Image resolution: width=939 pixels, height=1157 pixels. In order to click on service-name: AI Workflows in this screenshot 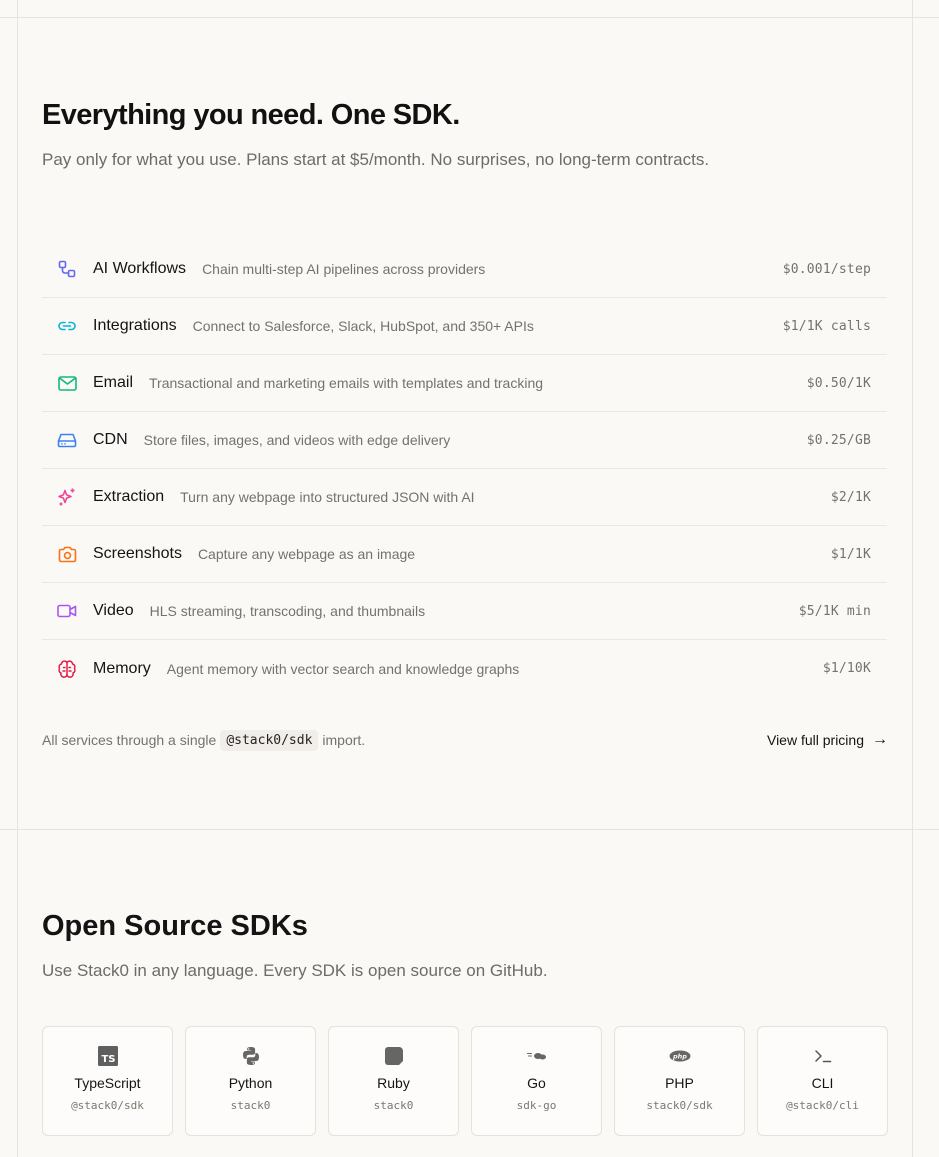, I will do `click(140, 268)`.